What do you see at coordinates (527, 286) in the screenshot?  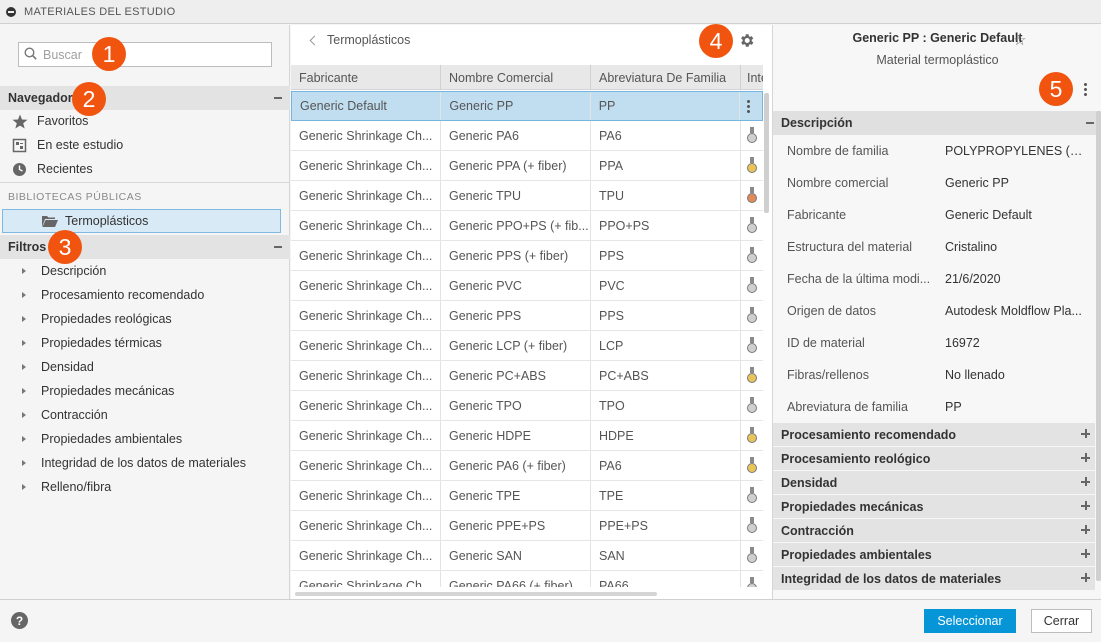 I see `table-row: Generic Shrinkage Ch... Generic PVC PVC` at bounding box center [527, 286].